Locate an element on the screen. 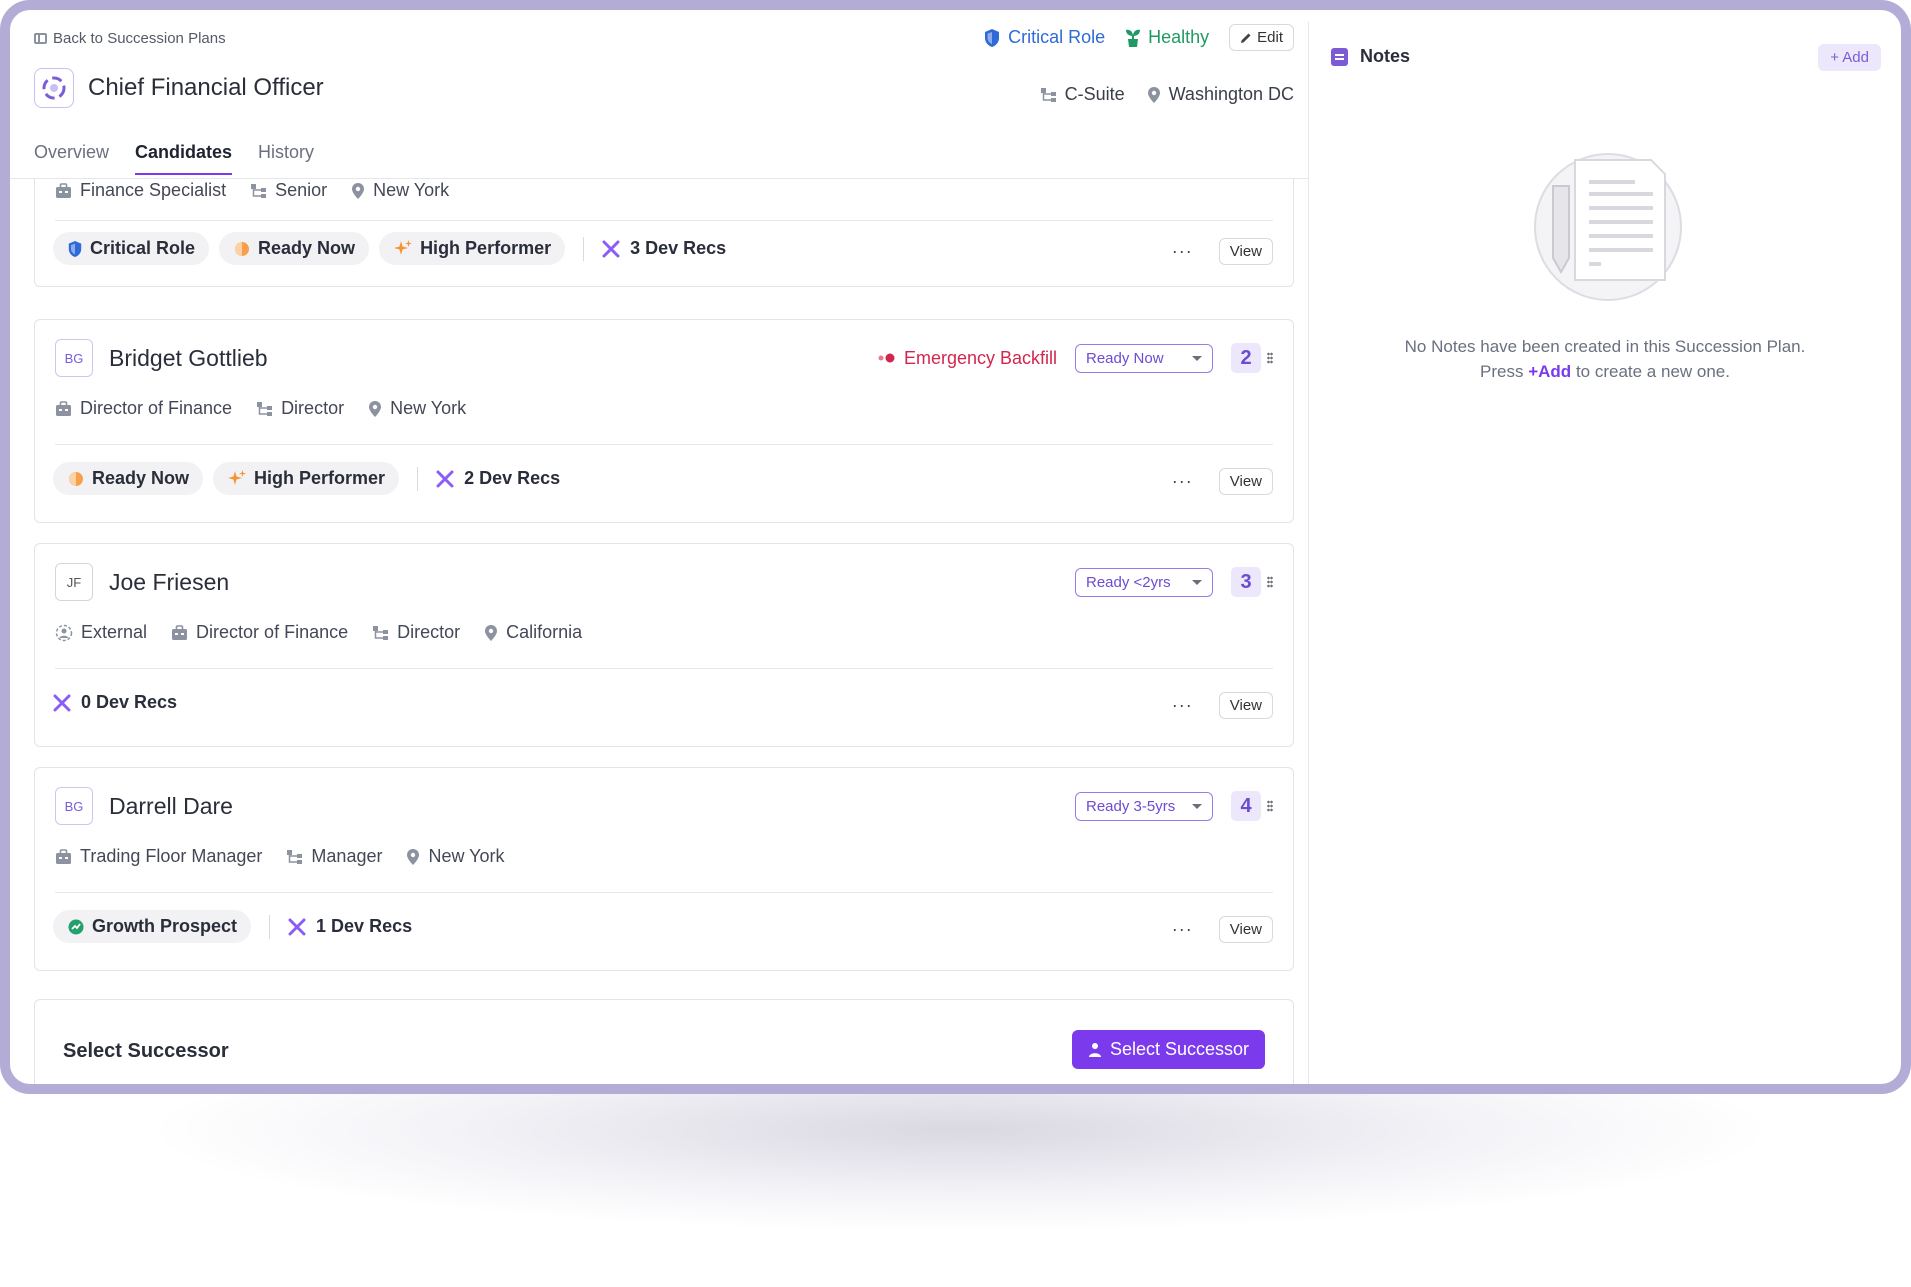 The image size is (1911, 1287). dev-recs: 0 Dev Recs is located at coordinates (115, 702).